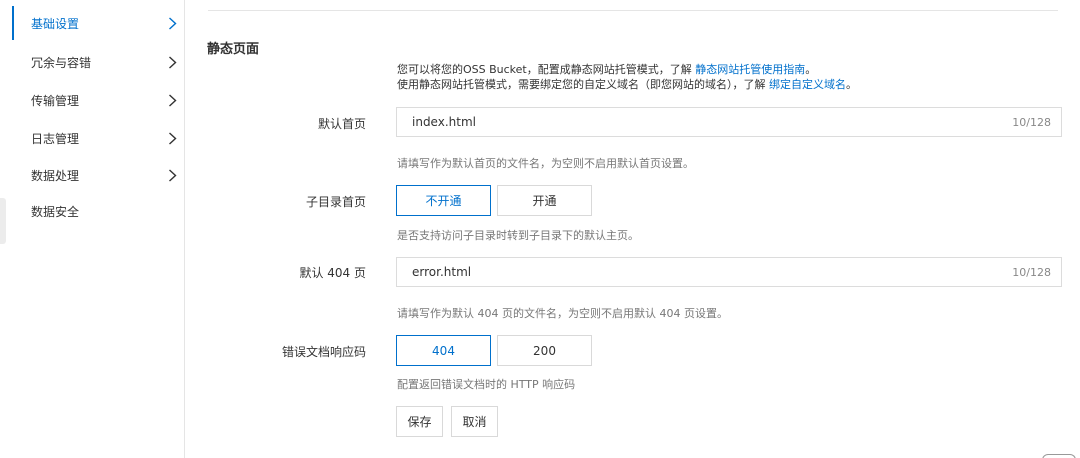  Describe the element at coordinates (98, 23) in the screenshot. I see `sidebar-item-basic-settings: 基础设置` at that location.